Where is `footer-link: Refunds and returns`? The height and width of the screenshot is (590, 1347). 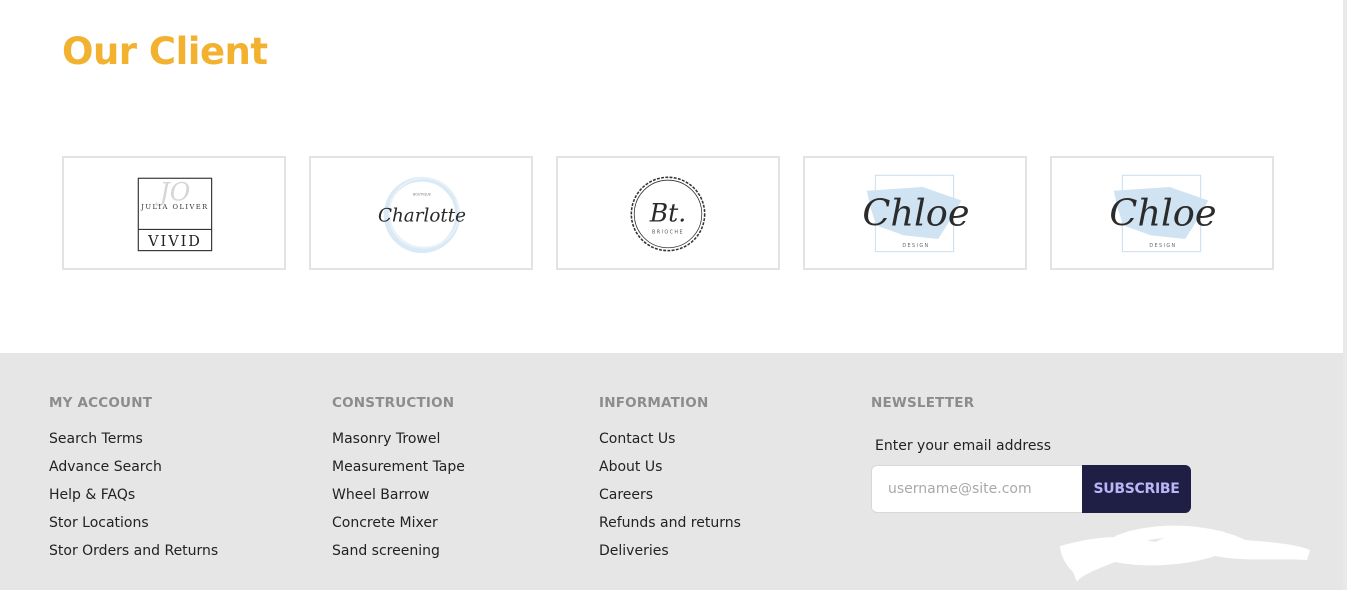 footer-link: Refunds and returns is located at coordinates (670, 527).